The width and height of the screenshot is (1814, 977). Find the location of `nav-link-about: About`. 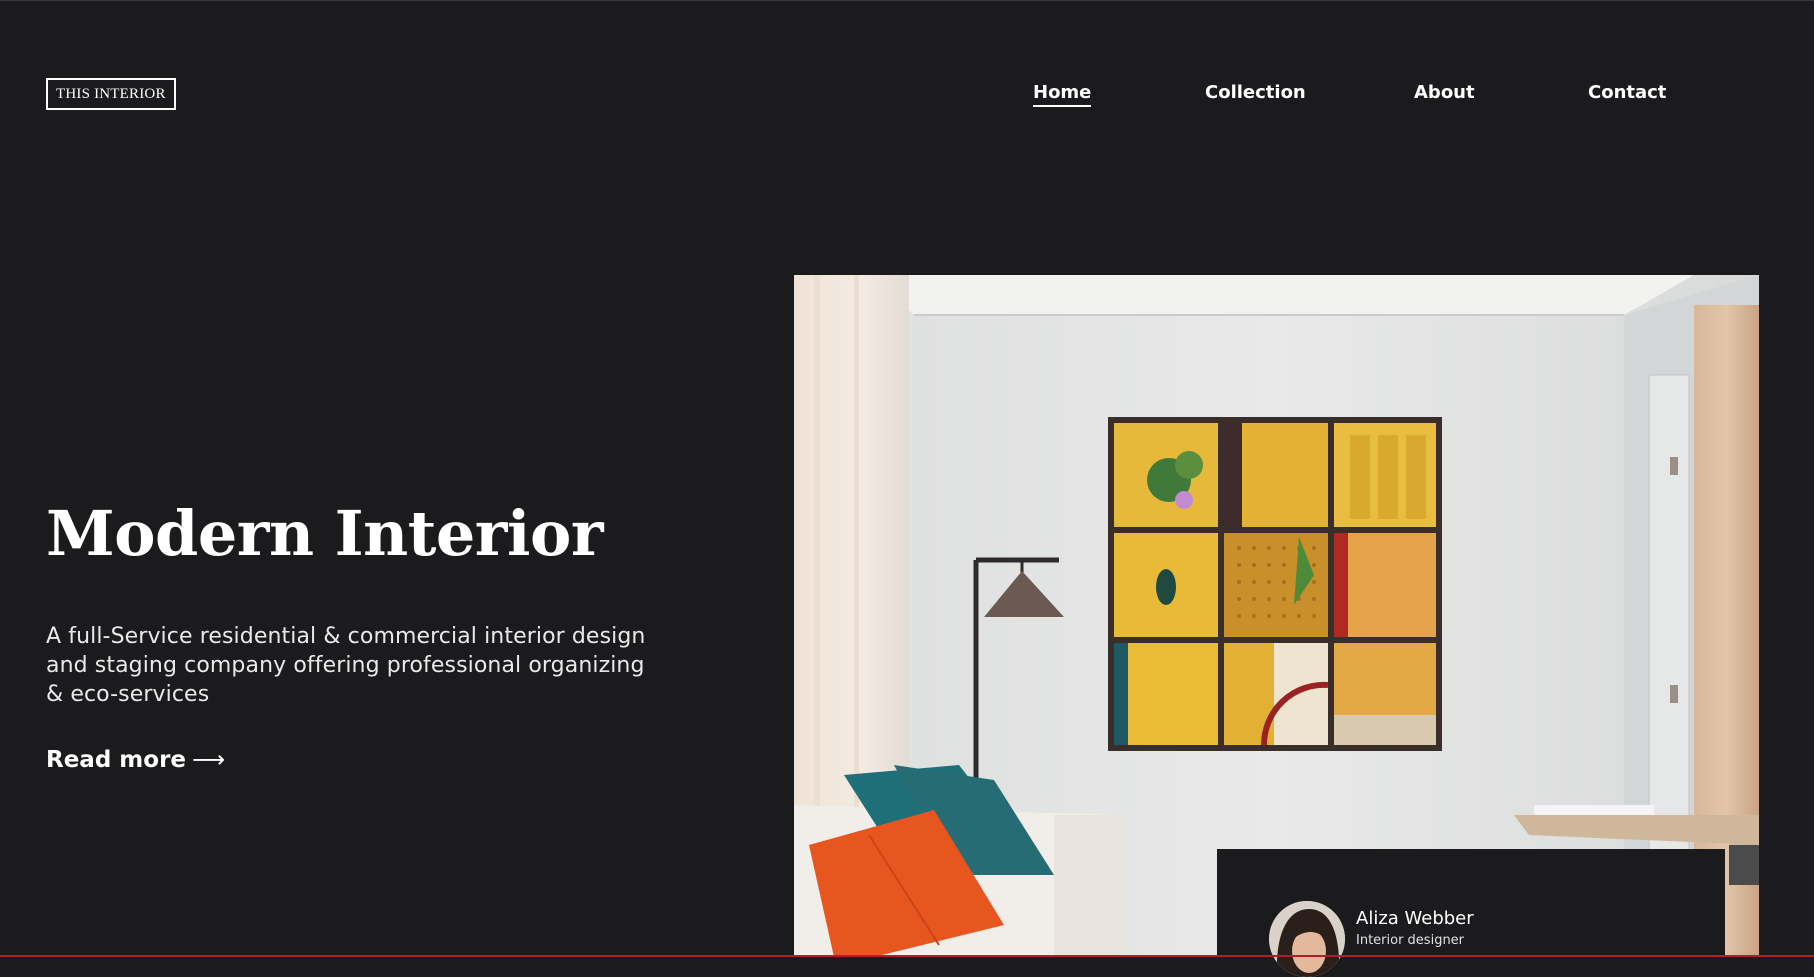

nav-link-about: About is located at coordinates (1444, 93).